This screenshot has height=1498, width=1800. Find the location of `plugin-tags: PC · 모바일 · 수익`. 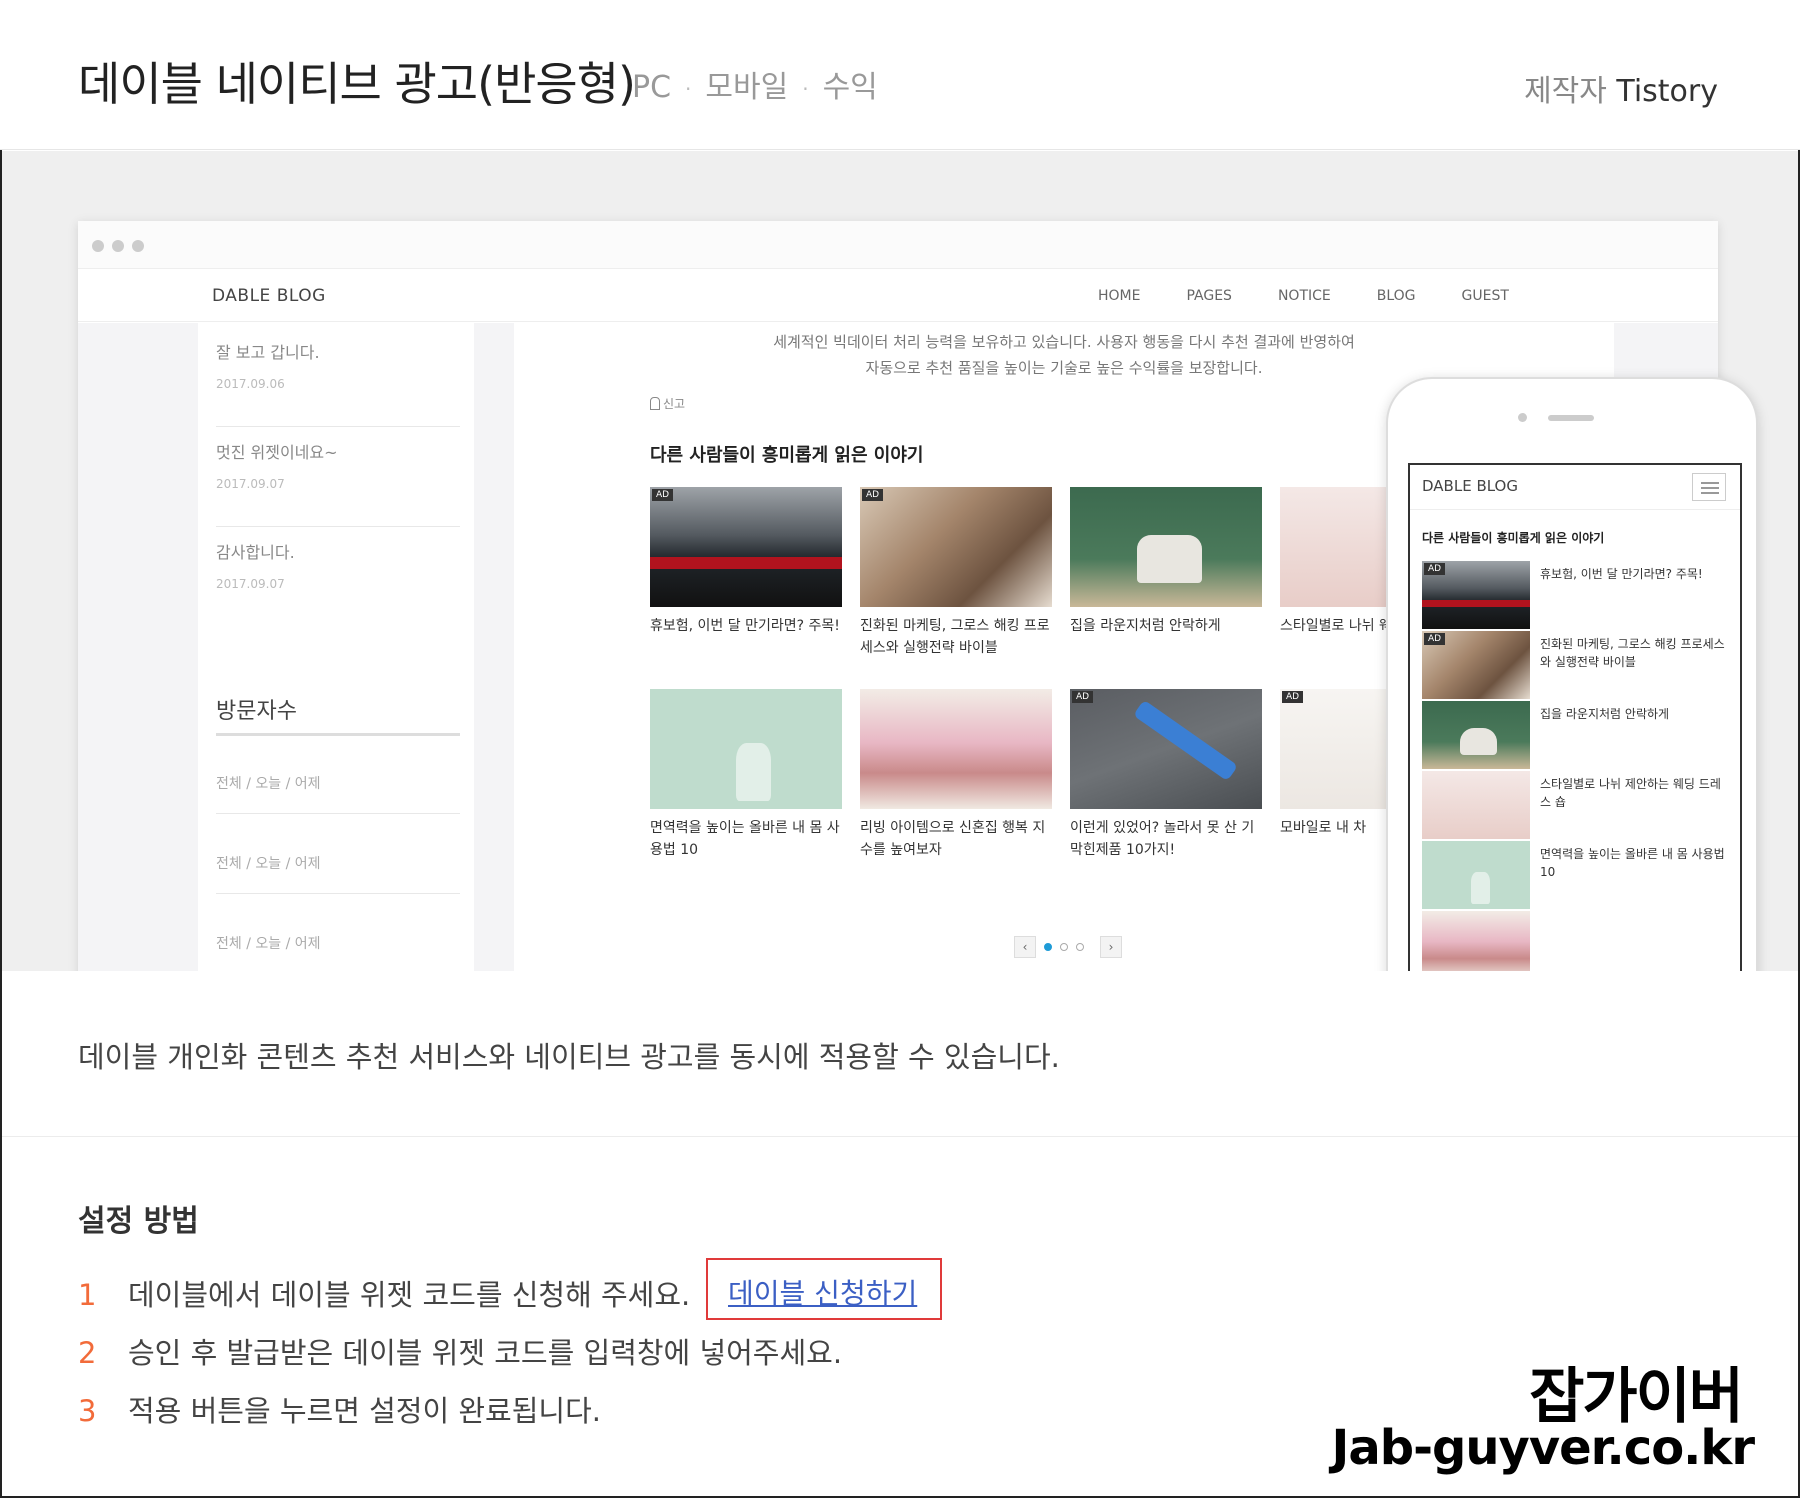

plugin-tags: PC · 모바일 · 수익 is located at coordinates (755, 84).